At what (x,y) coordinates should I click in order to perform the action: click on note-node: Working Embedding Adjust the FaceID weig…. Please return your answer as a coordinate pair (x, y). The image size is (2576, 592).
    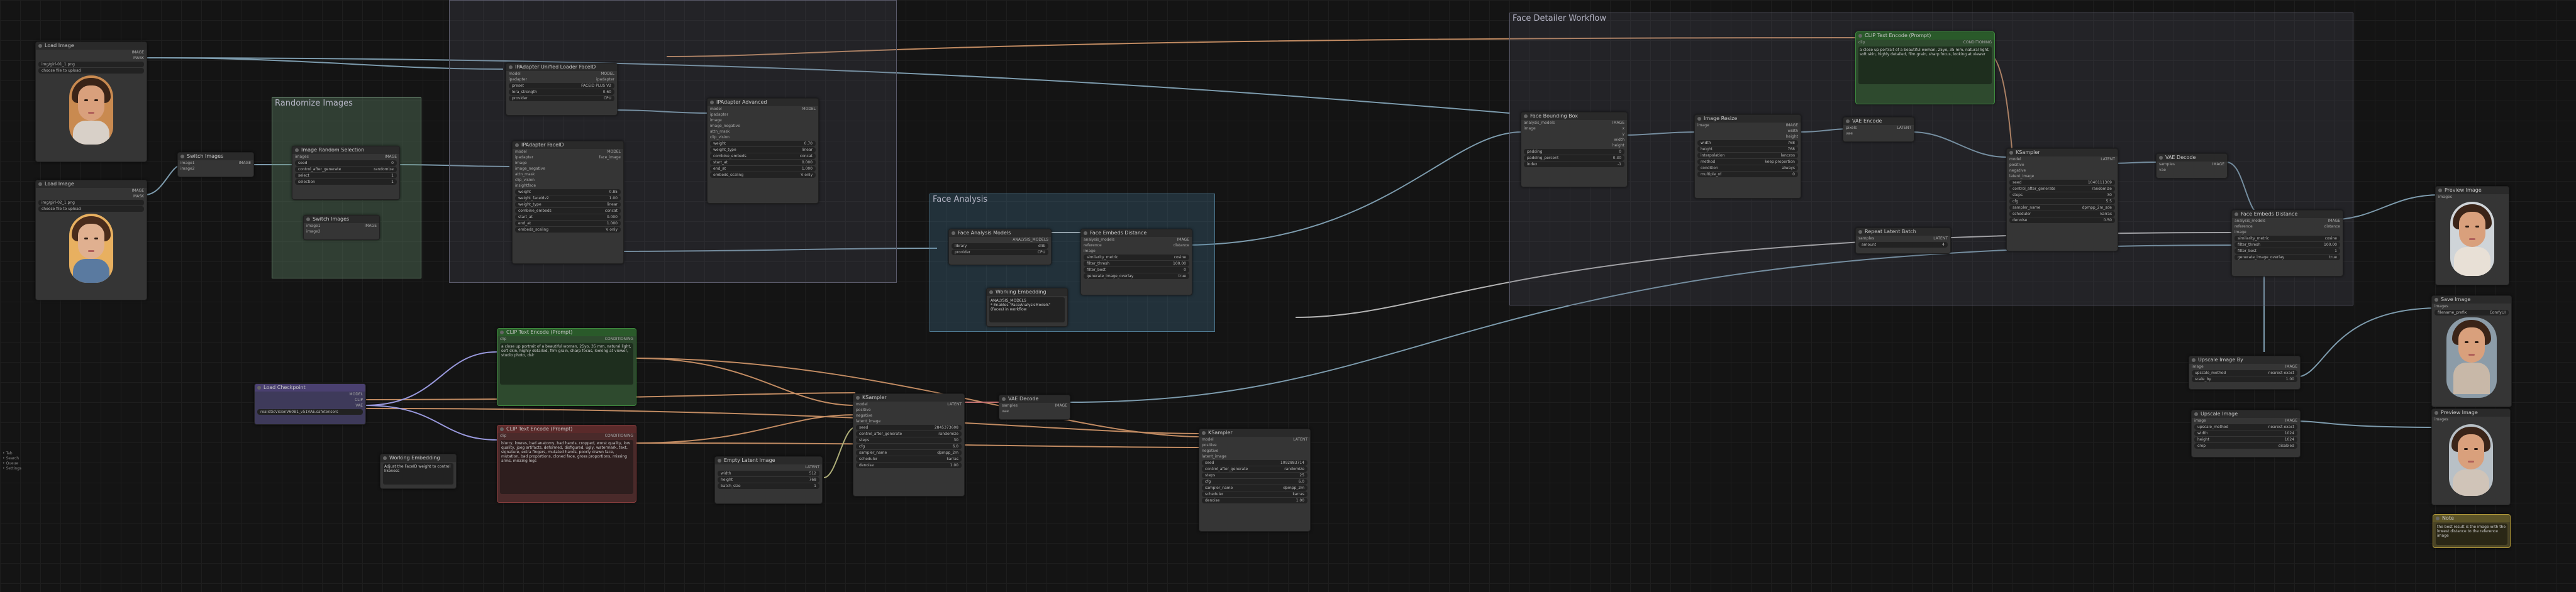
    Looking at the image, I should click on (418, 471).